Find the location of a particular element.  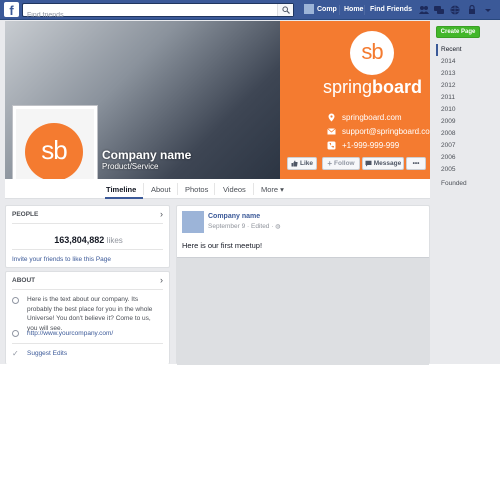

about-heading: ABOUT is located at coordinates (24, 280).